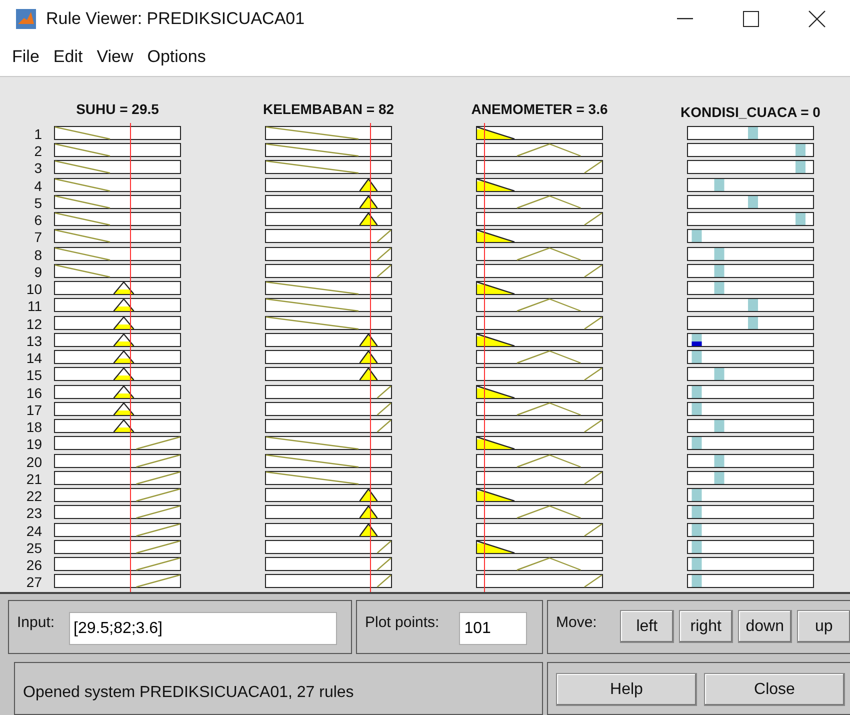 The image size is (850, 715). I want to click on rule-number: 22, so click(33, 497).